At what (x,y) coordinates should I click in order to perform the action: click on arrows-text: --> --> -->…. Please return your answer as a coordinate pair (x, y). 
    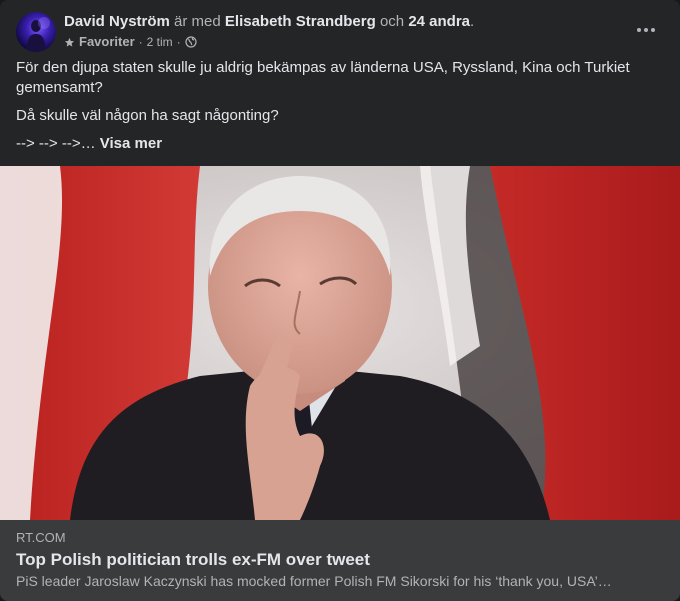
    Looking at the image, I should click on (56, 143).